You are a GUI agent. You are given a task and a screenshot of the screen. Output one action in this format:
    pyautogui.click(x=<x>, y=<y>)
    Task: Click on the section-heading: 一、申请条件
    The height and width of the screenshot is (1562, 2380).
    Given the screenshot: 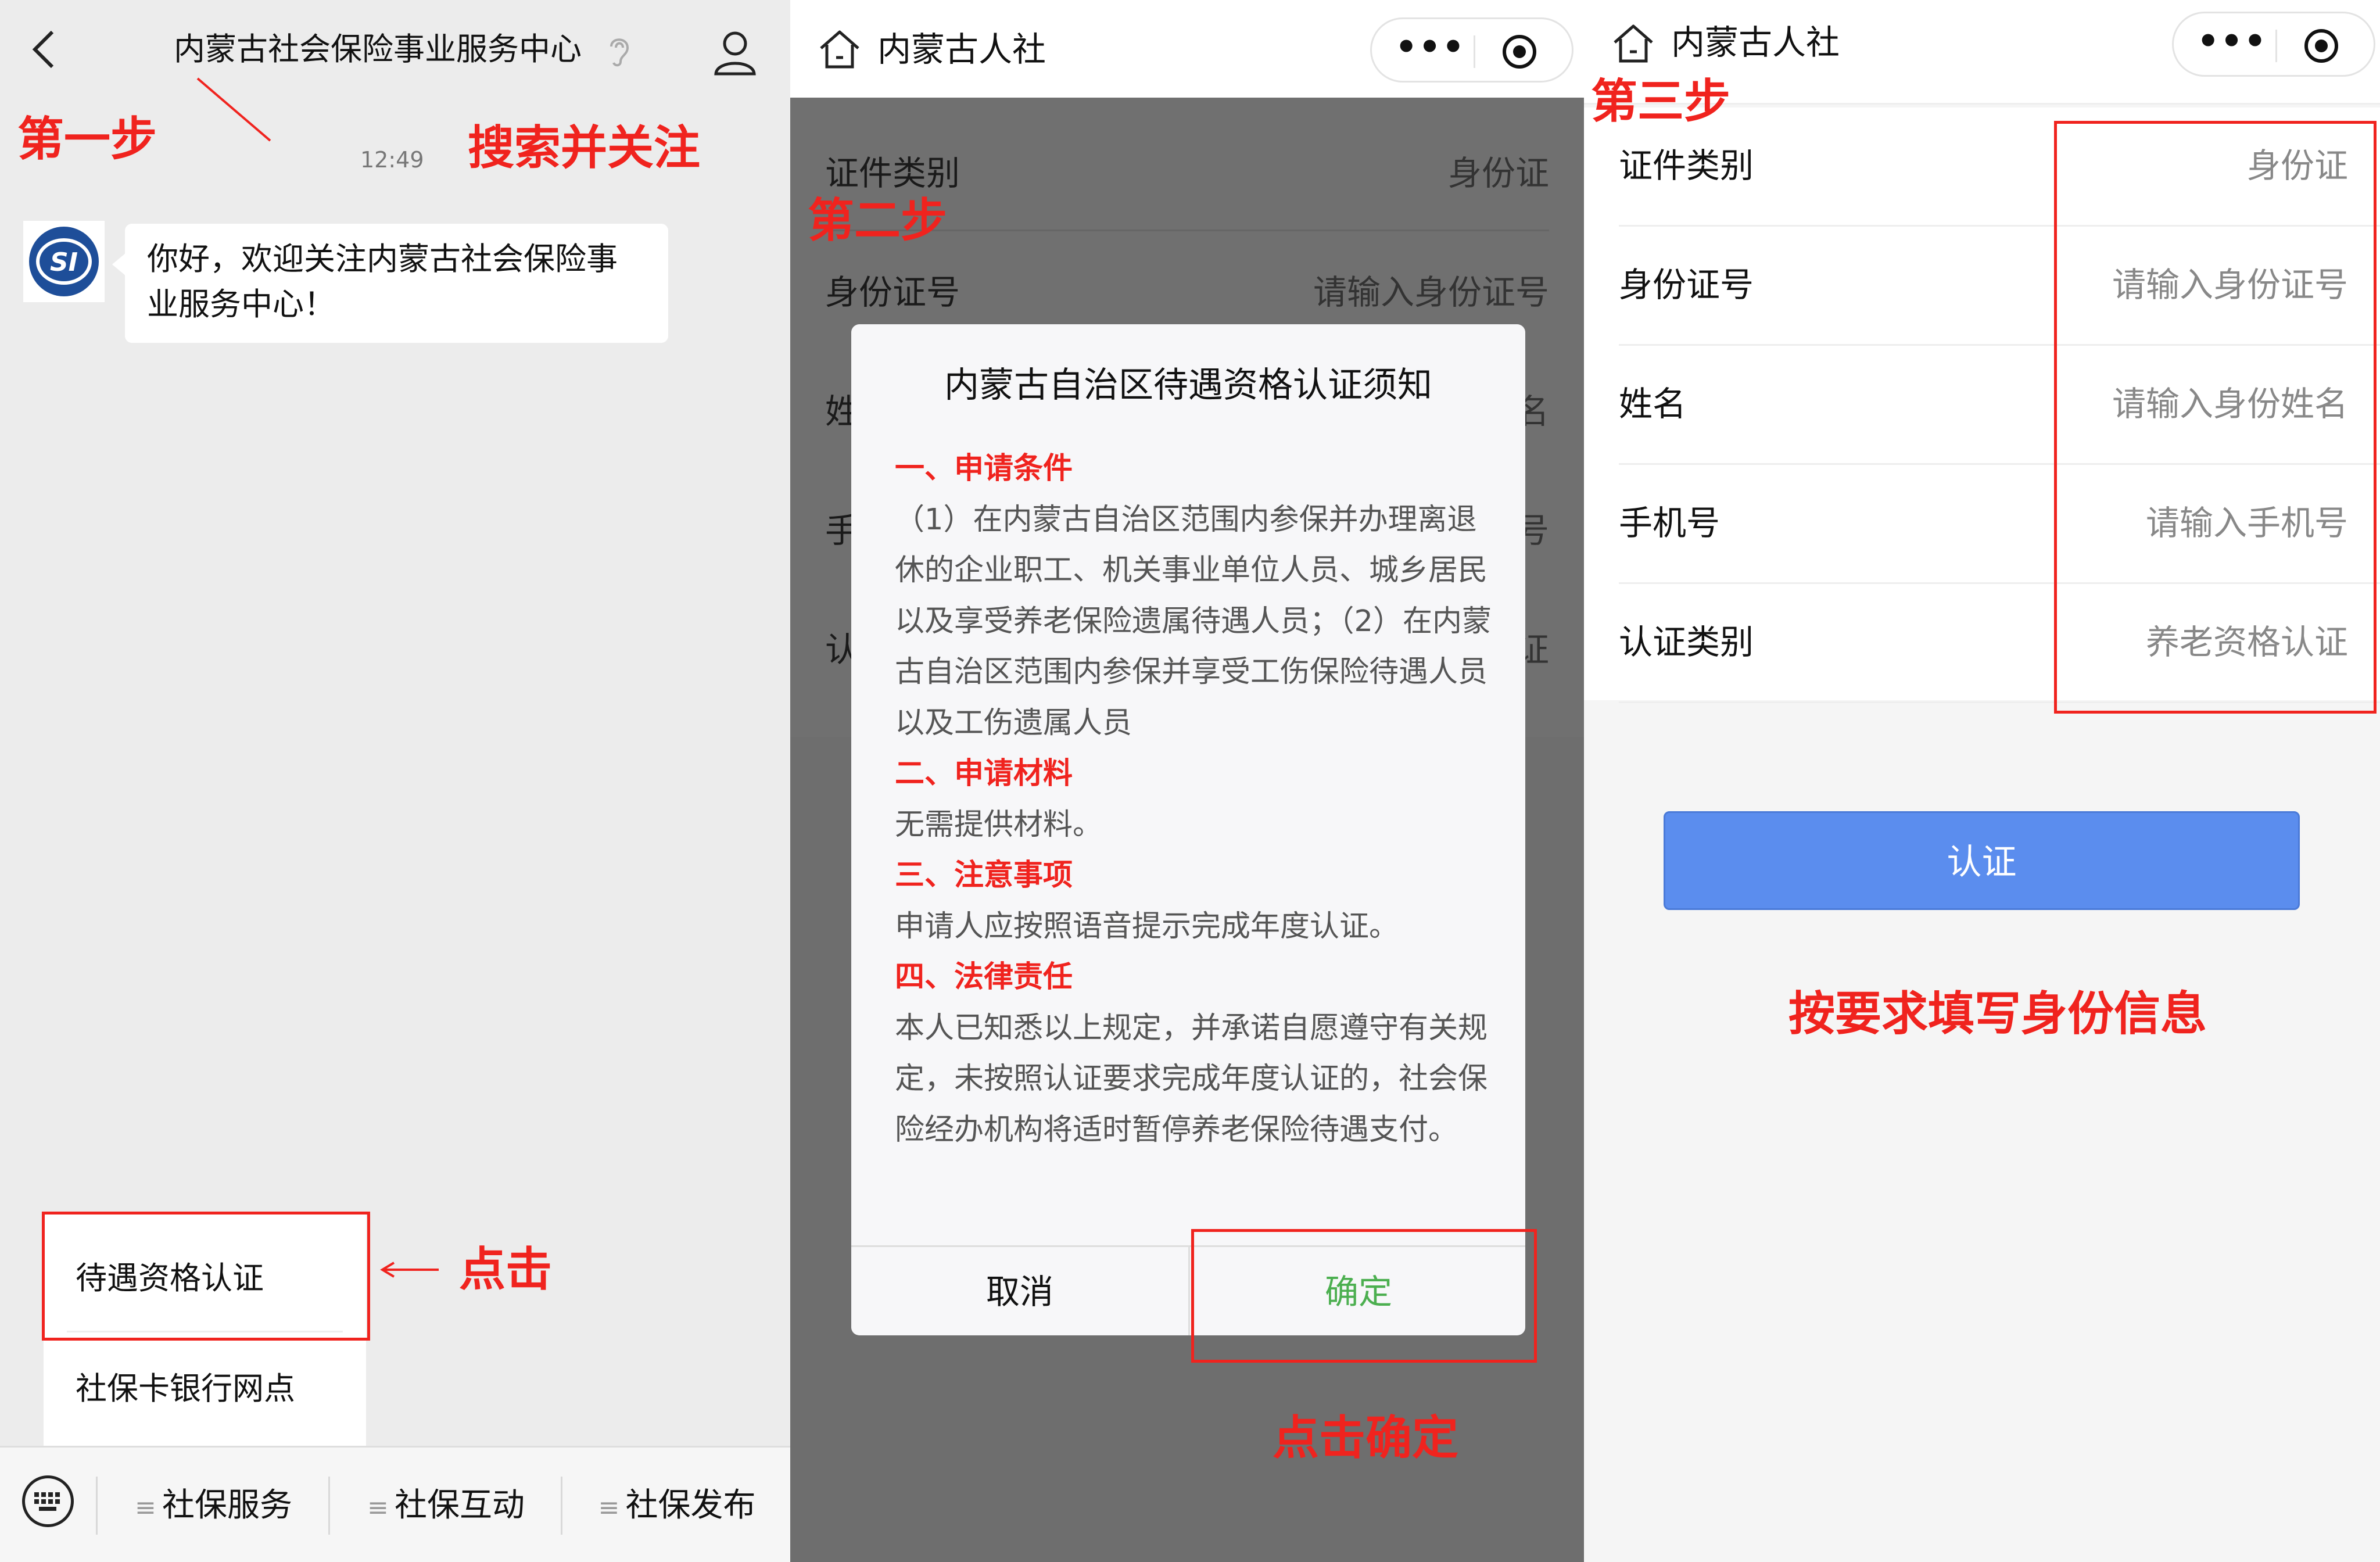 What is the action you would take?
    pyautogui.click(x=984, y=469)
    